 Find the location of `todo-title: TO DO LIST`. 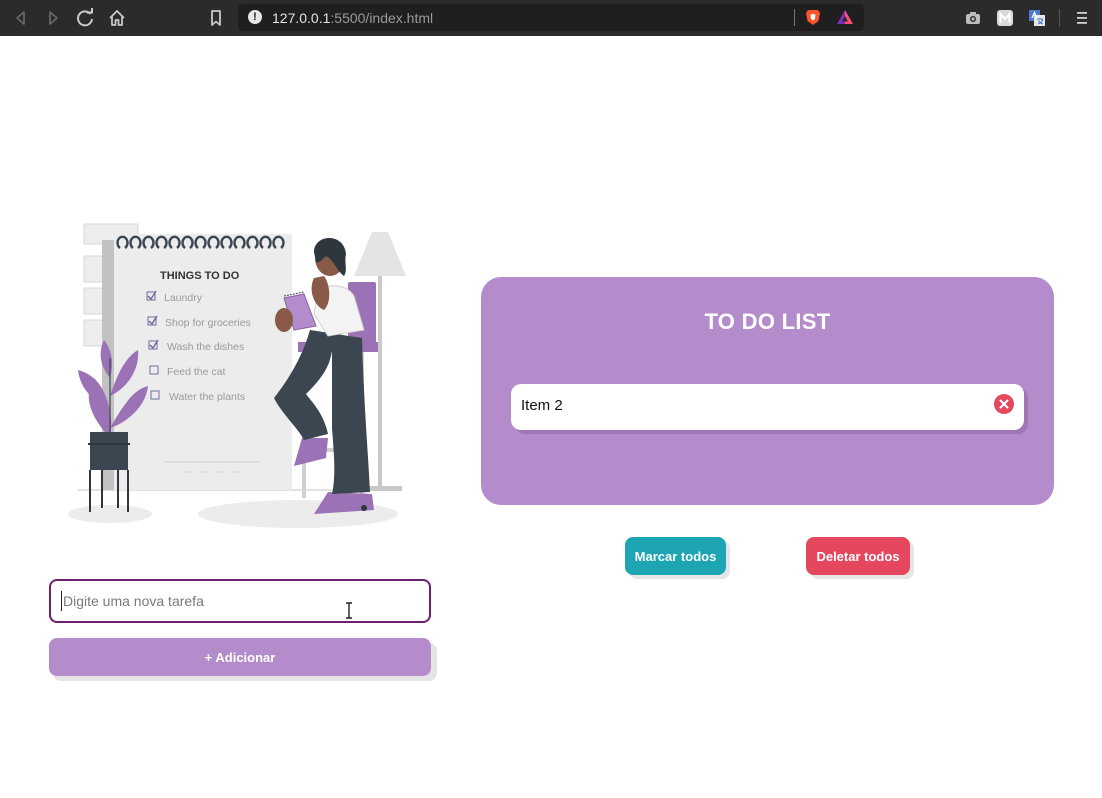

todo-title: TO DO LIST is located at coordinates (767, 321).